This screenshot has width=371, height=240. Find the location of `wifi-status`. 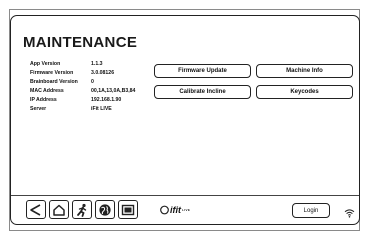

wifi-status is located at coordinates (349, 214).